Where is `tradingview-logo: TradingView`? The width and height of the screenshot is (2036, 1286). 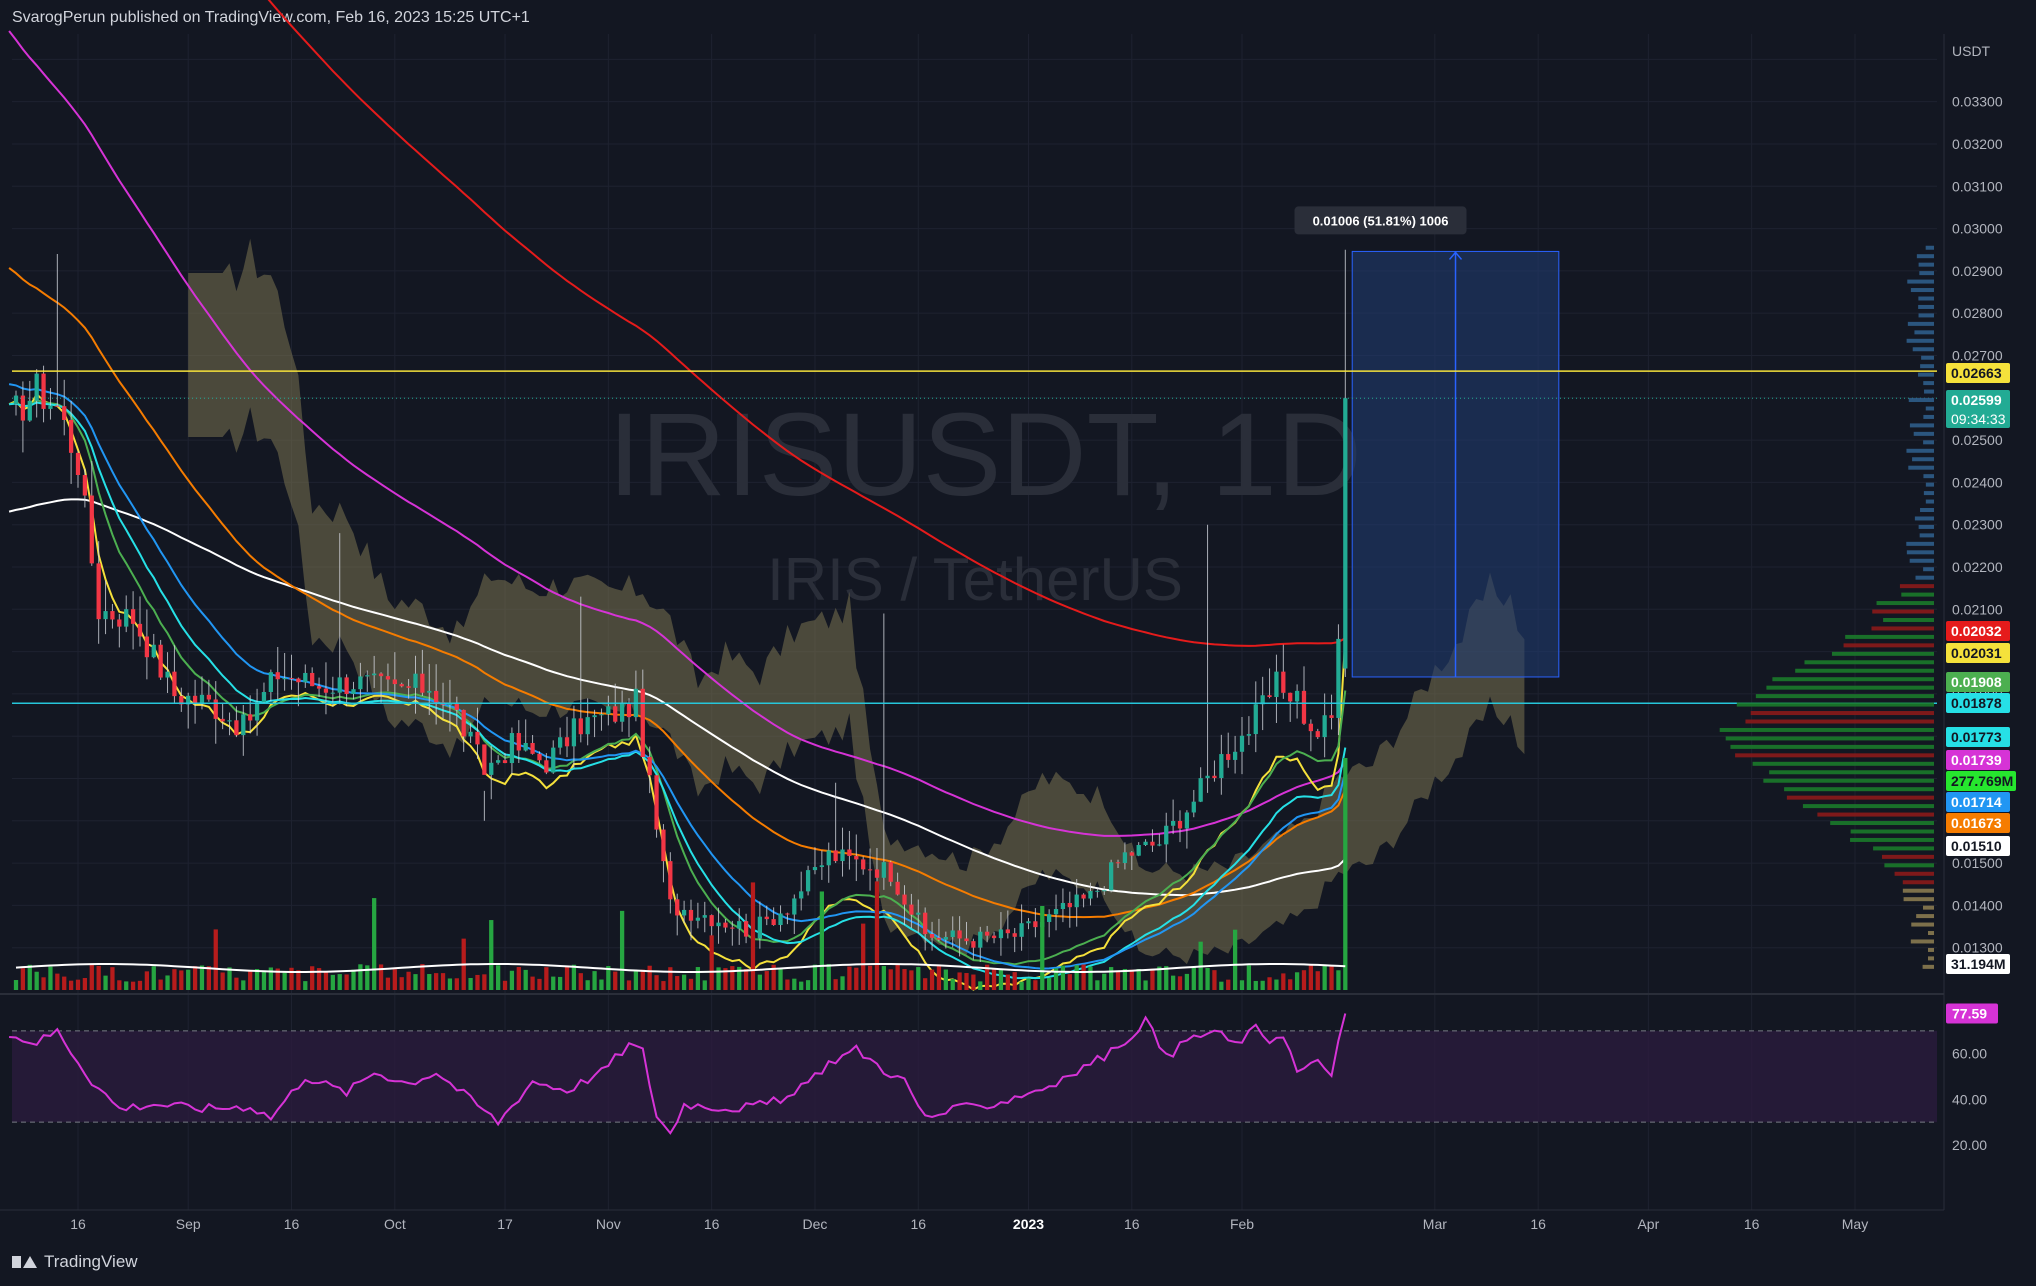
tradingview-logo: TradingView is located at coordinates (75, 1262).